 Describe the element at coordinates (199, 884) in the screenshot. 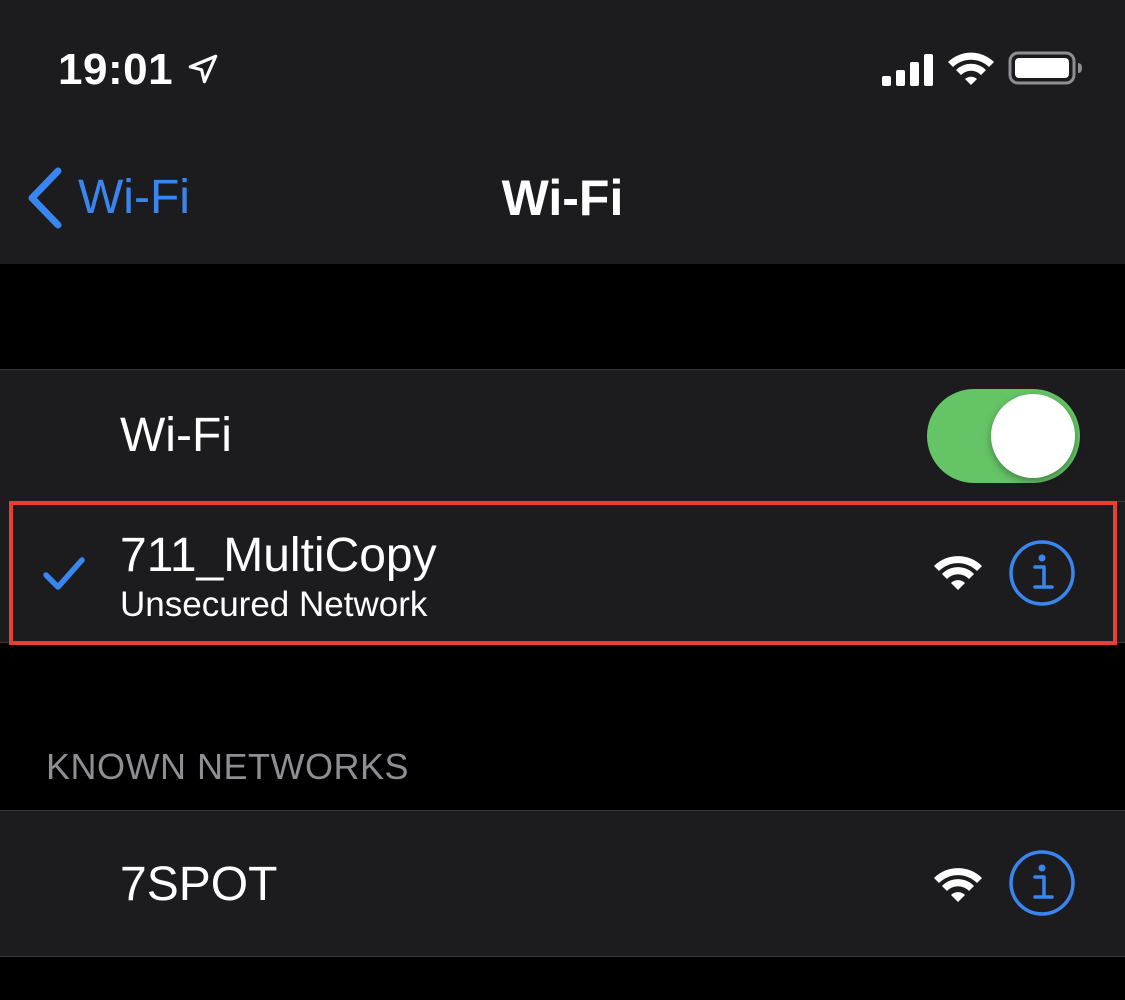

I see `network-name: 7SPOT` at that location.